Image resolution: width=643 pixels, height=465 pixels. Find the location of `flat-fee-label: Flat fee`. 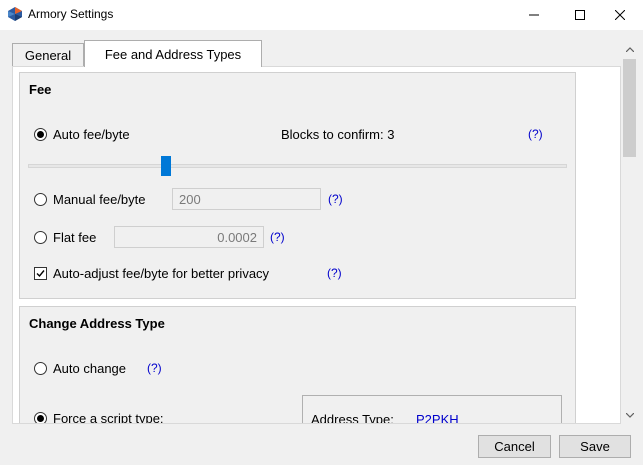

flat-fee-label: Flat fee is located at coordinates (74, 237).